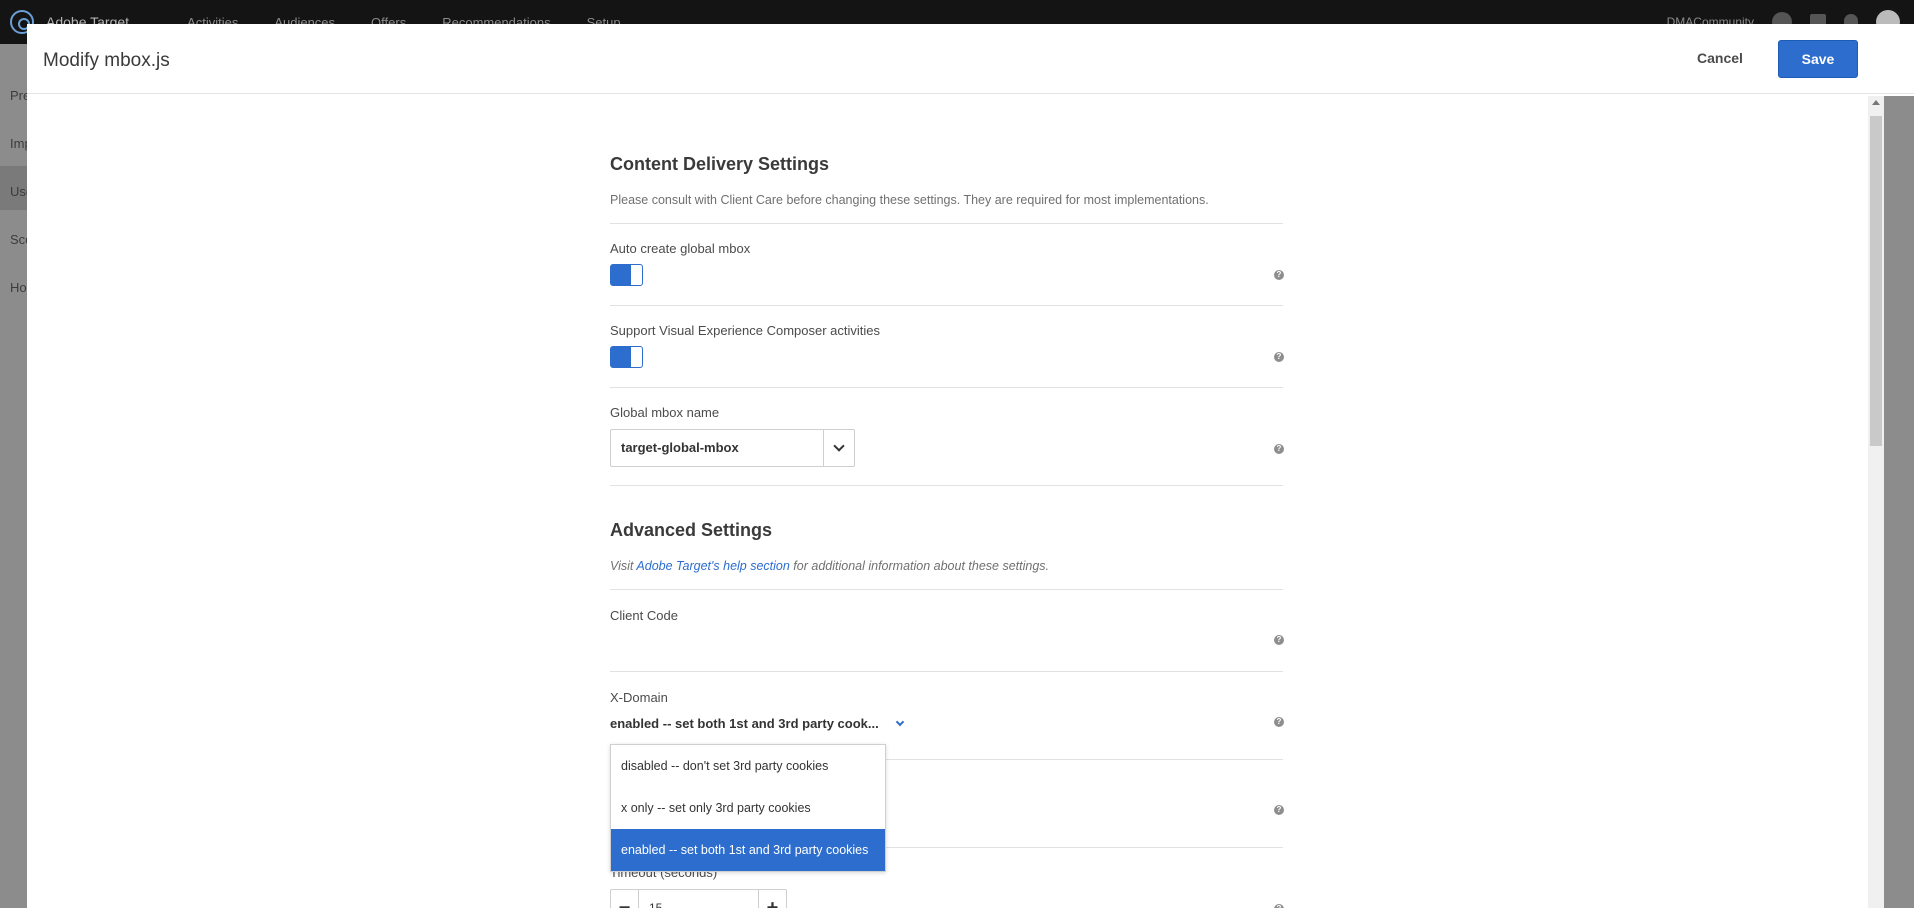  Describe the element at coordinates (772, 899) in the screenshot. I see `increment-button: +` at that location.